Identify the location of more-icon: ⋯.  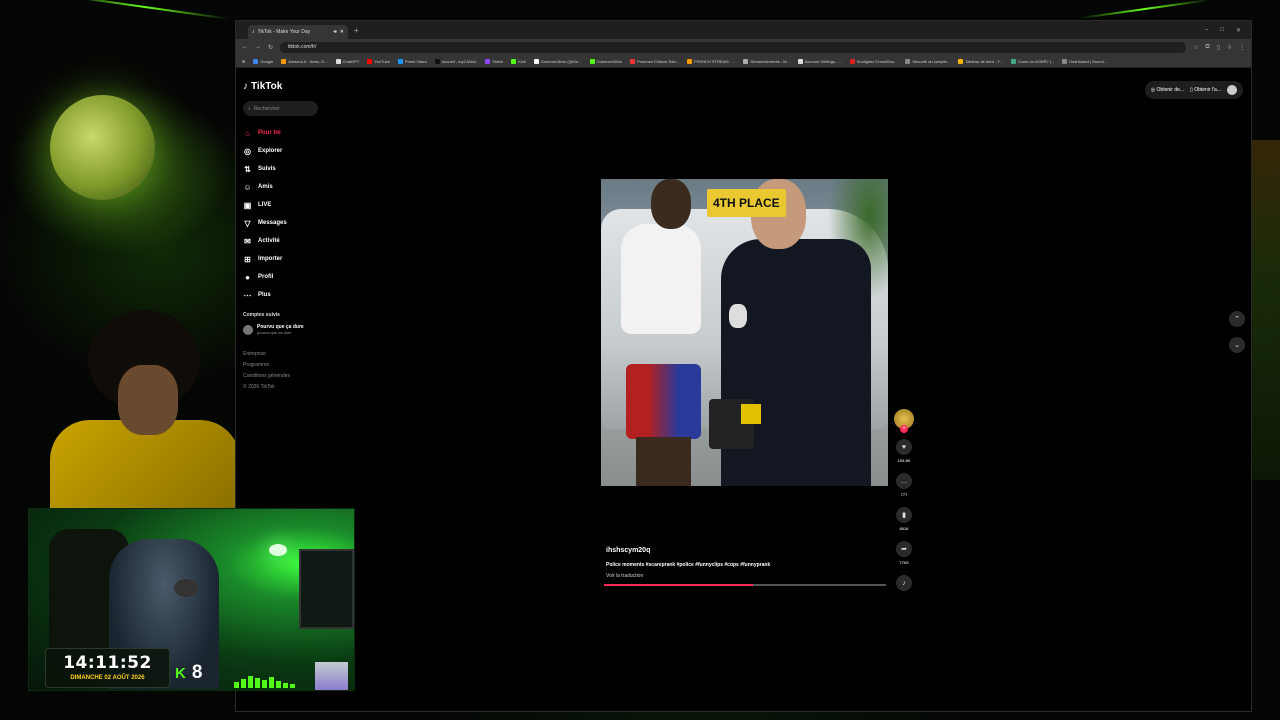
(247, 295).